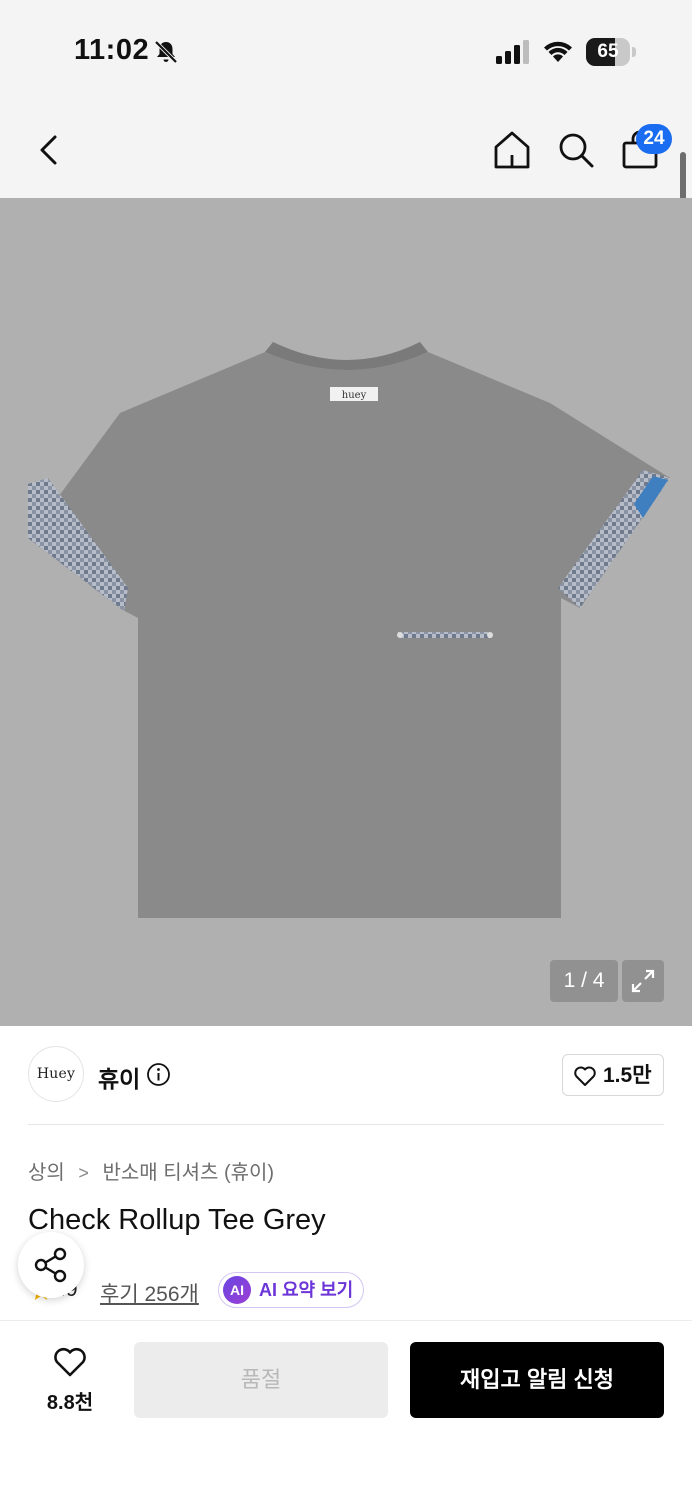 The width and height of the screenshot is (692, 1500). Describe the element at coordinates (70, 1380) in the screenshot. I see `wishlist-button: 8.8천` at that location.